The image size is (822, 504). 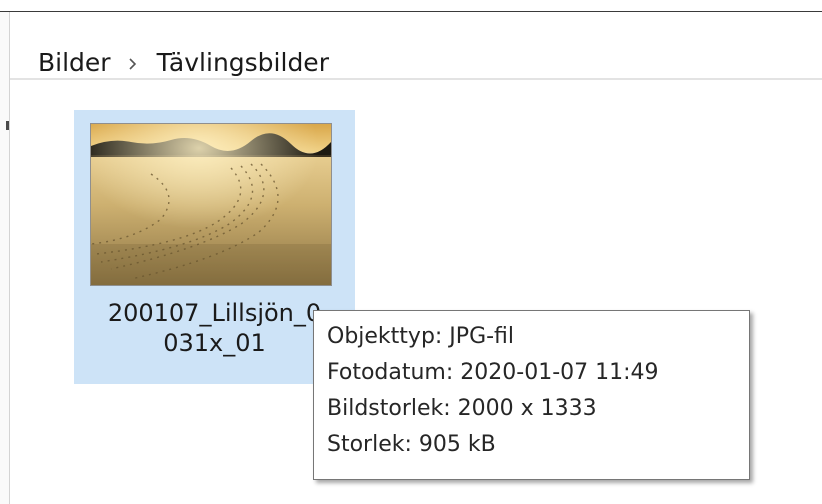 I want to click on breadcrumb-item-tavlingsbilder: Tävlingsbilder, so click(x=243, y=62).